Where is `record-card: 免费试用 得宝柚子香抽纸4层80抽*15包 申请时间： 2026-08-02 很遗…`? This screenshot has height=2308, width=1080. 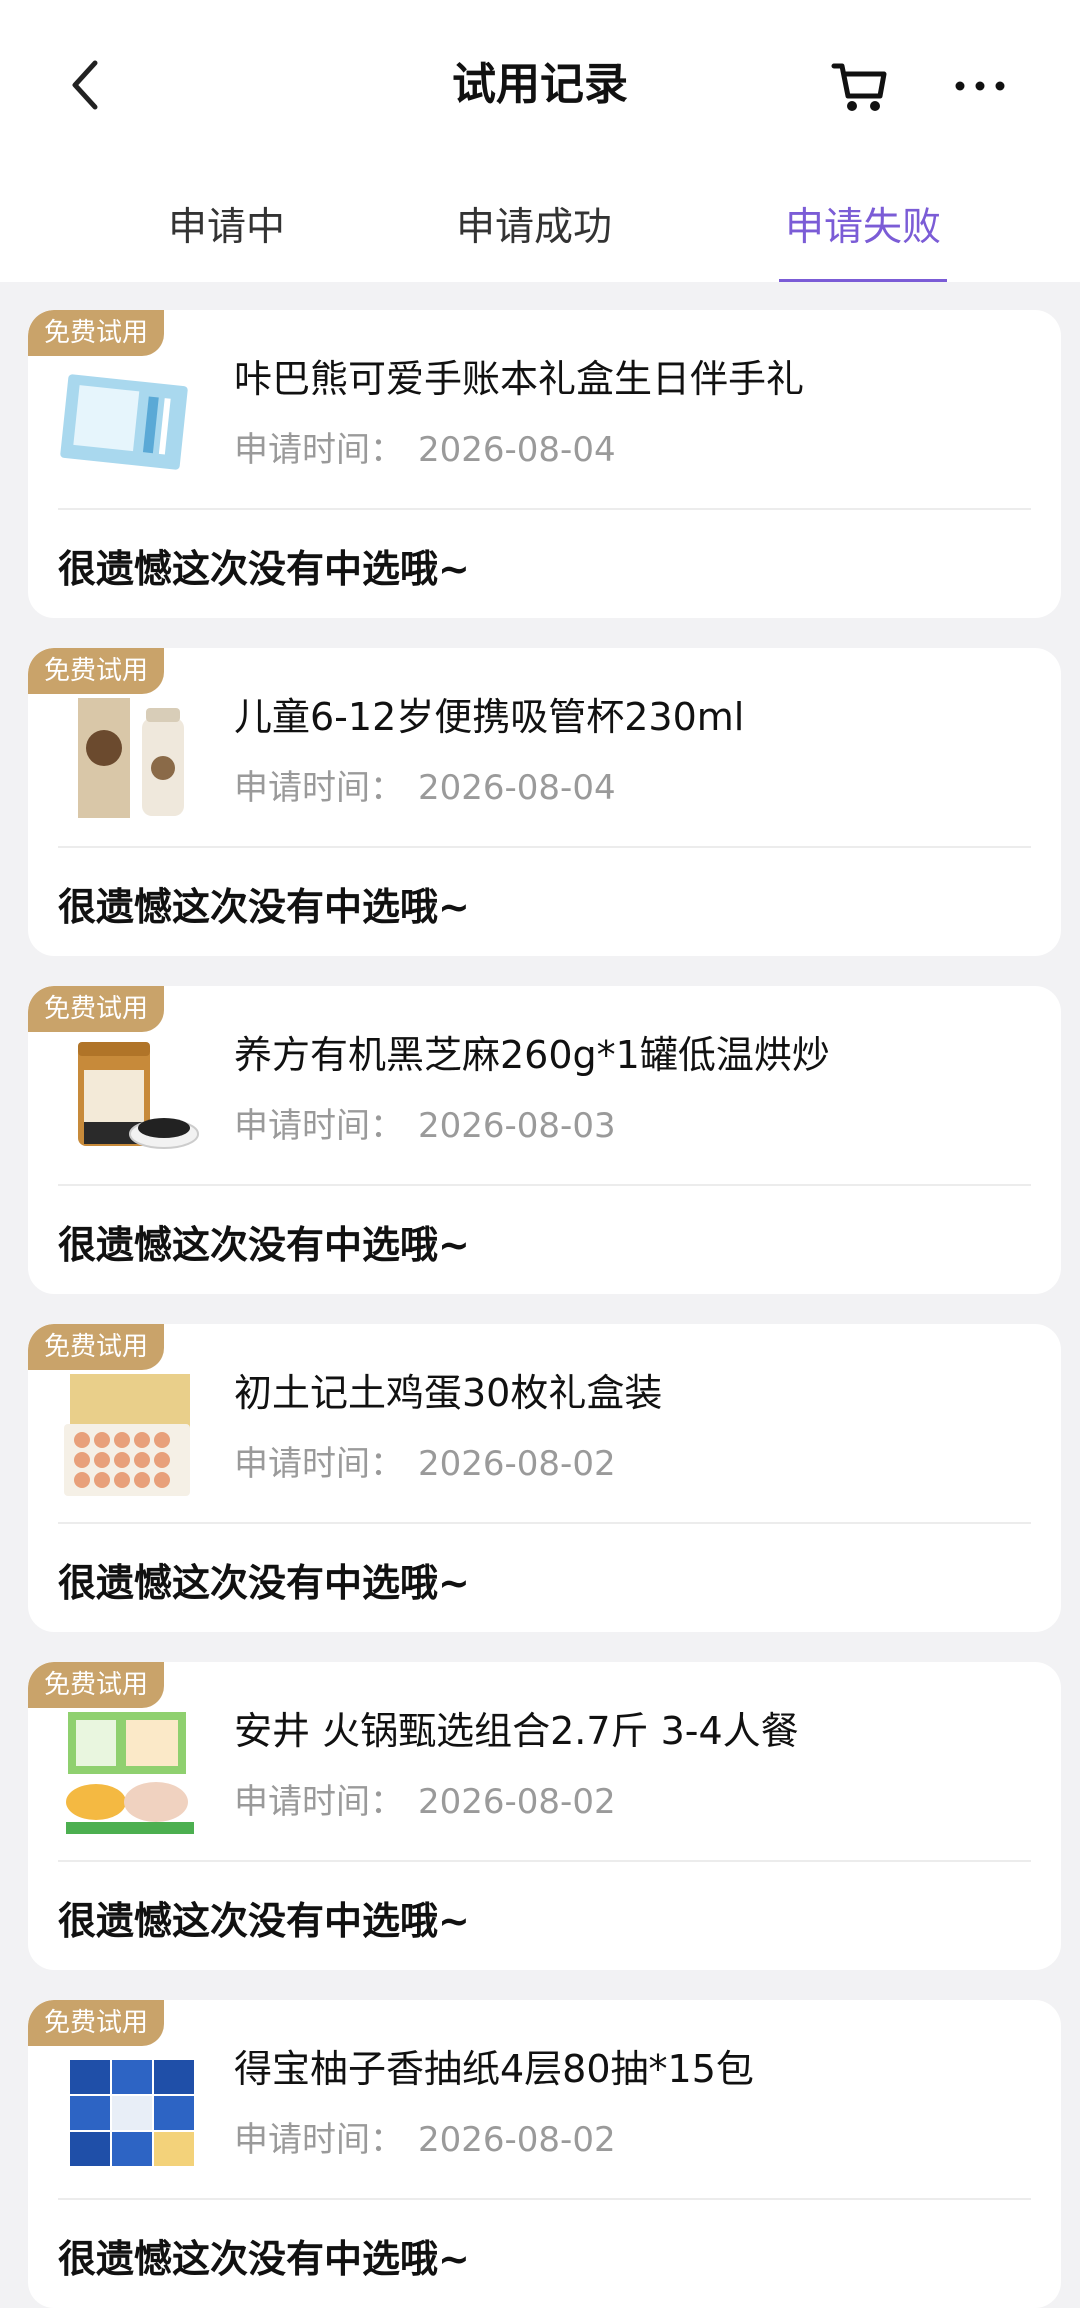 record-card: 免费试用 得宝柚子香抽纸4层80抽*15包 申请时间： 2026-08-02 很遗… is located at coordinates (544, 2154).